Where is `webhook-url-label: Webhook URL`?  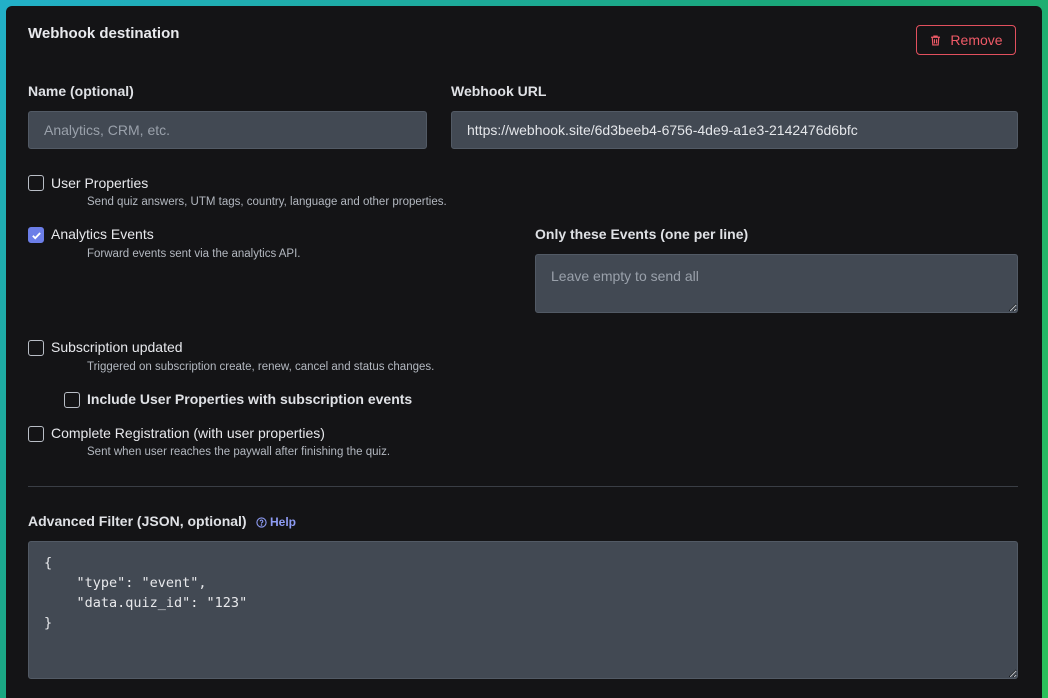
webhook-url-label: Webhook URL is located at coordinates (499, 91).